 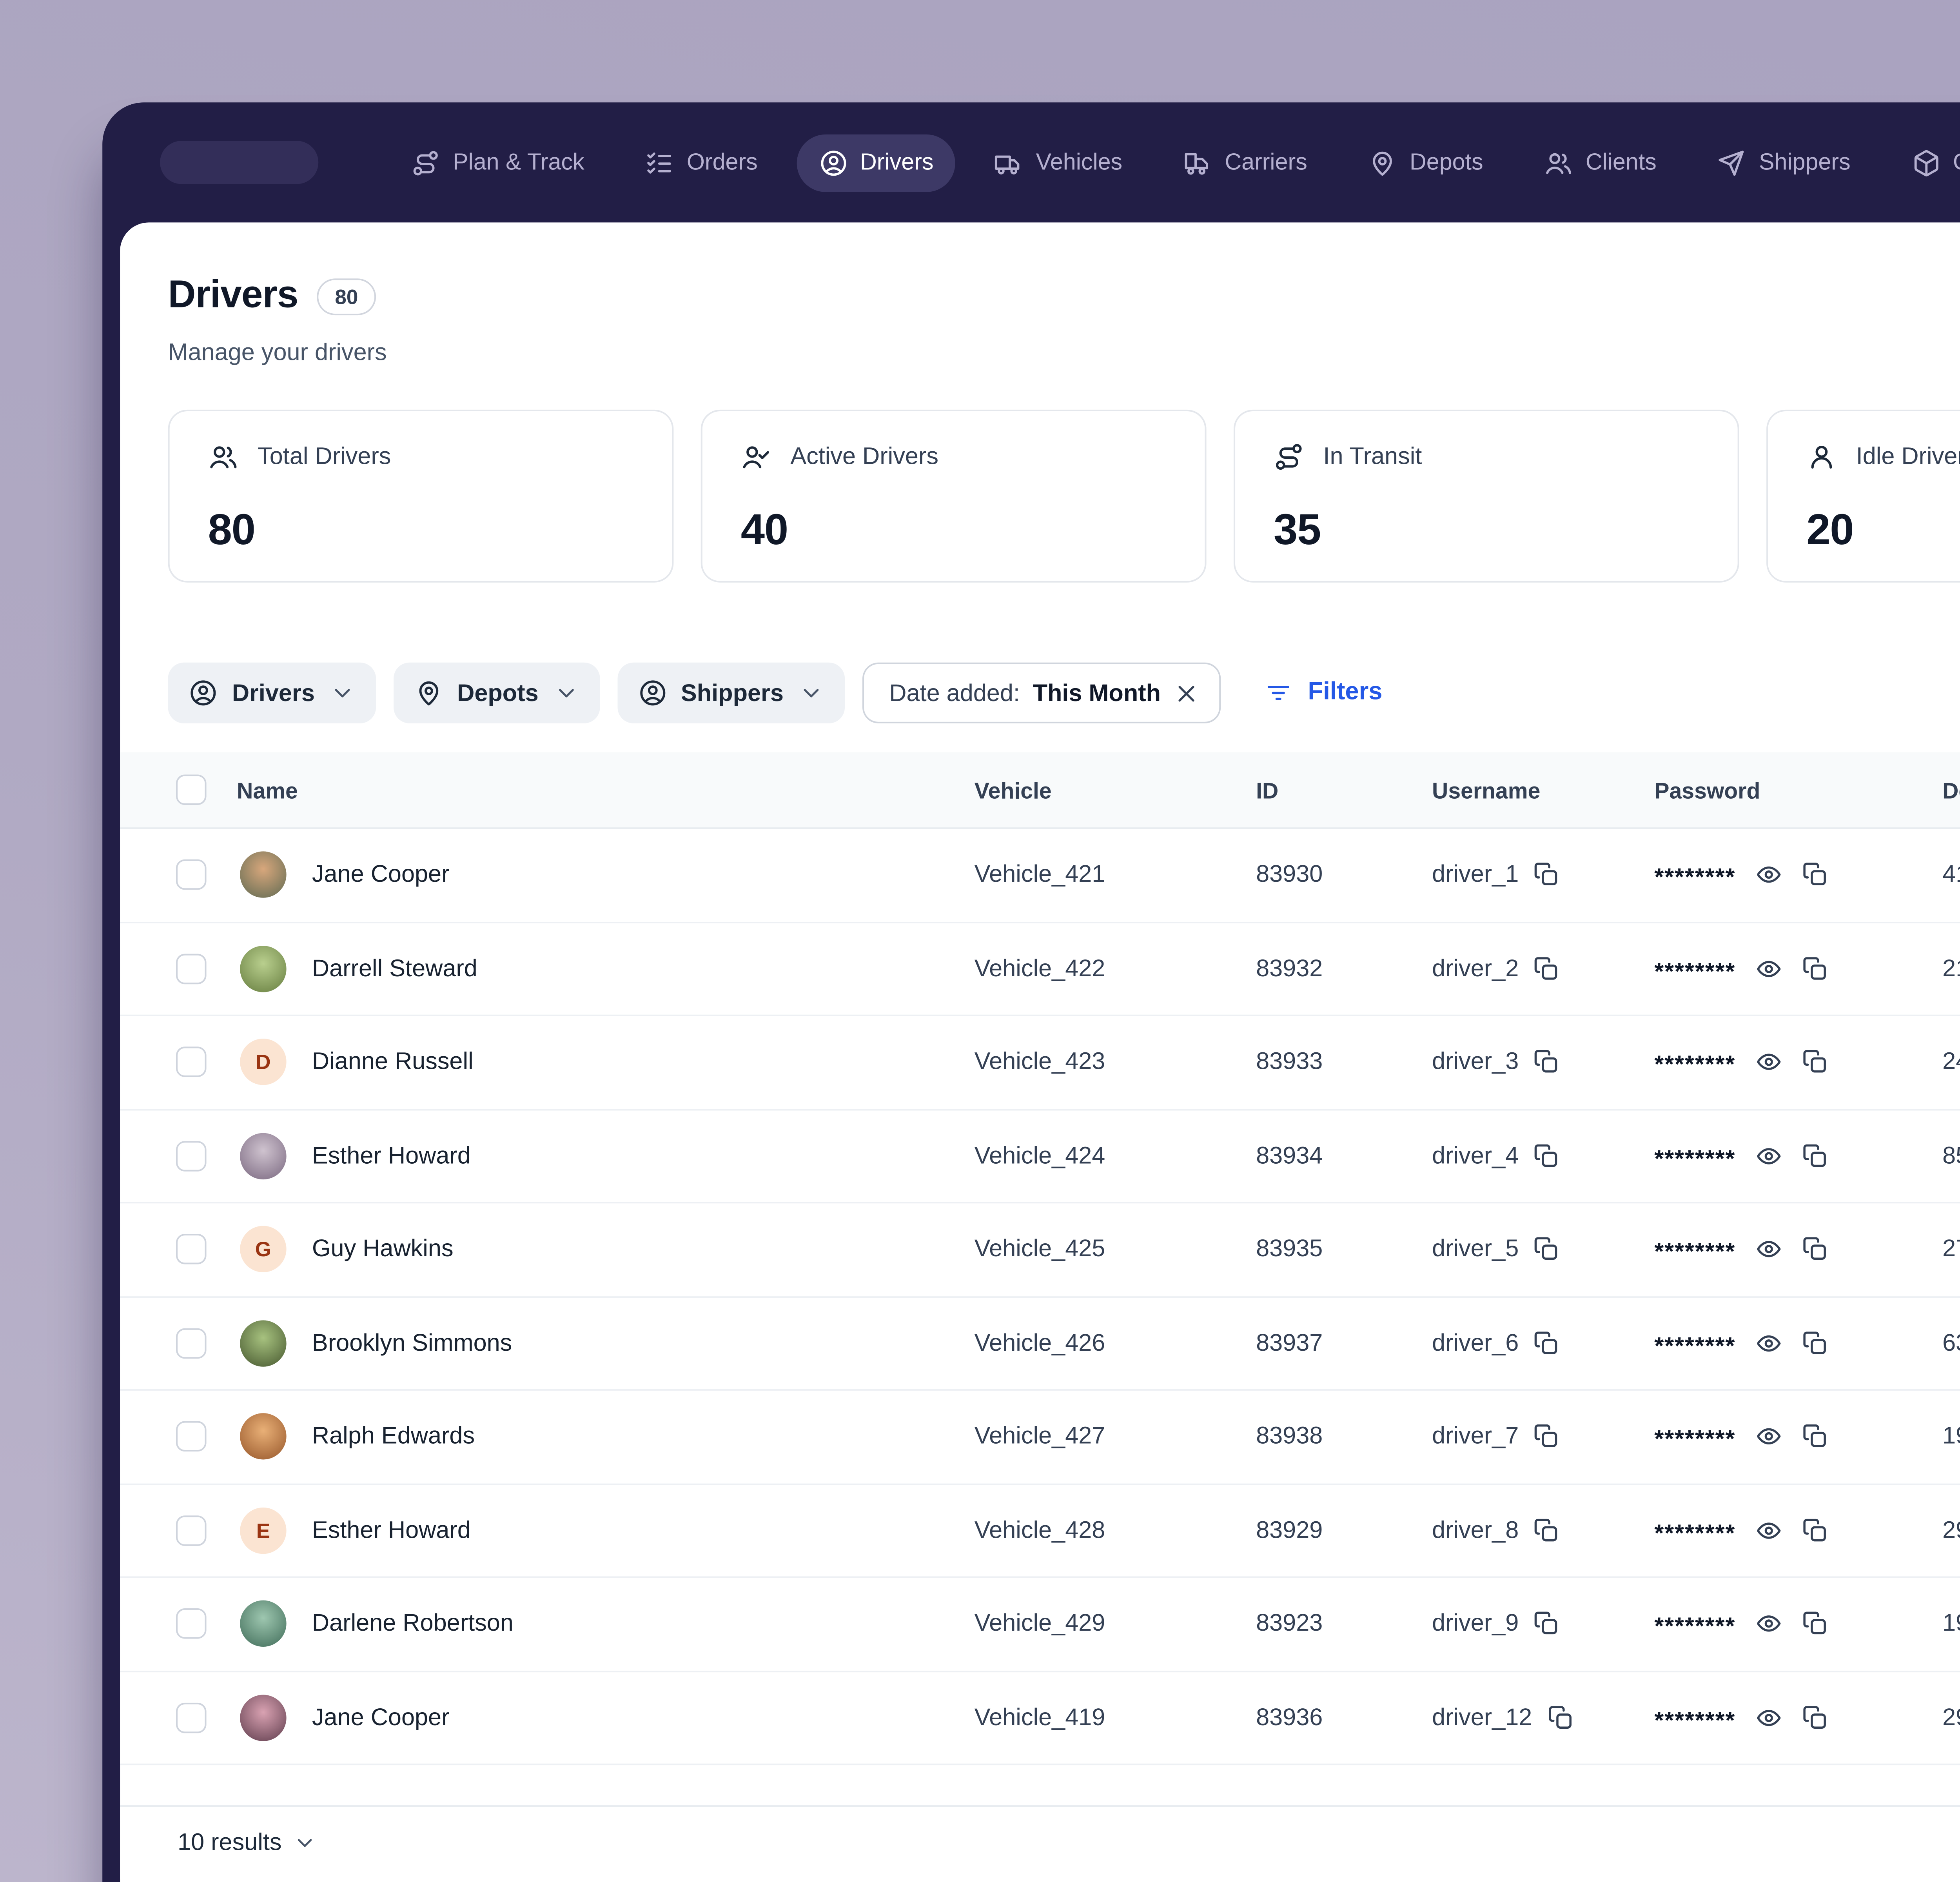 I want to click on depot-cell: 6391 Elgin St. Celina.., so click(x=1951, y=1343).